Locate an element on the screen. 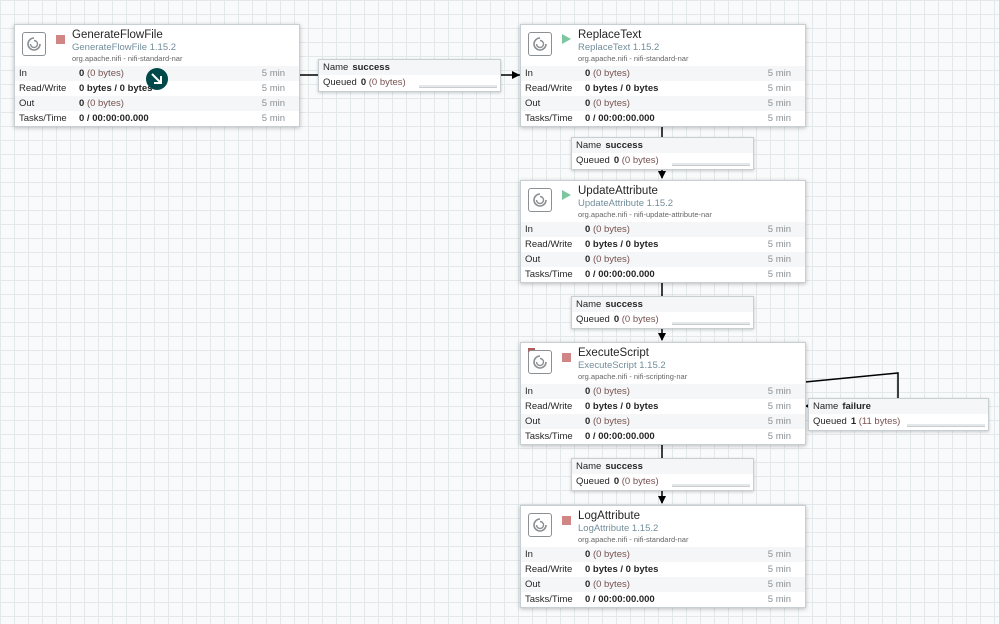 This screenshot has width=999, height=624. processor-type: GenerateFlowFile 1.15.2 is located at coordinates (124, 47).